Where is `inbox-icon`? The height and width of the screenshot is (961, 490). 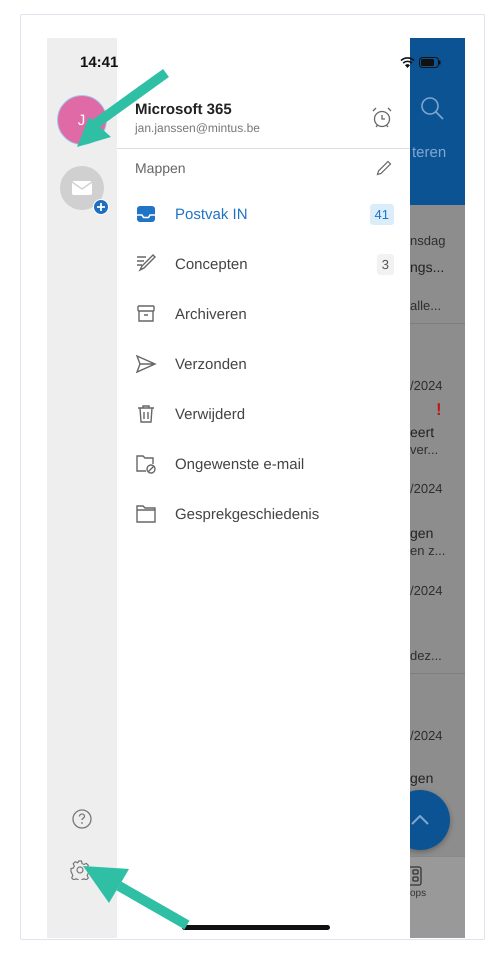
inbox-icon is located at coordinates (146, 214).